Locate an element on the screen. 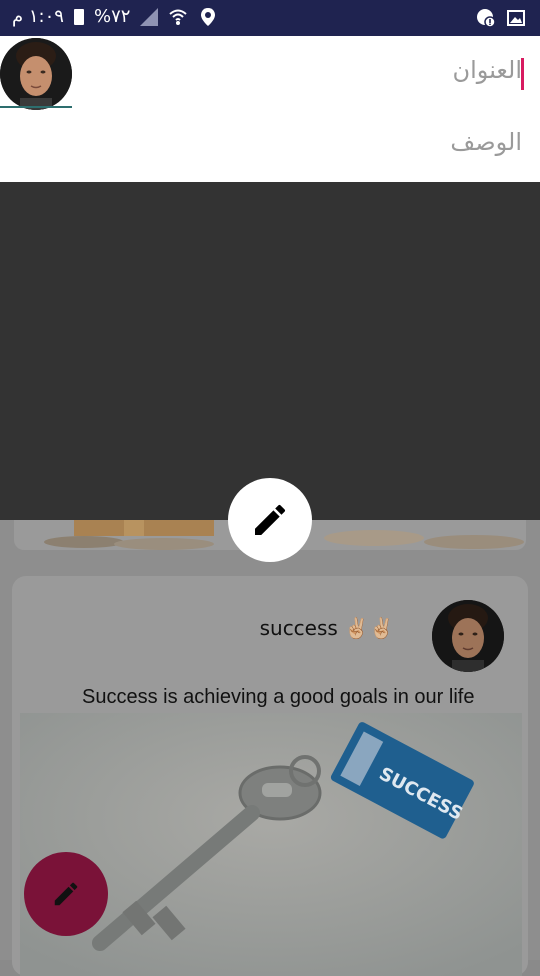  new-post-button is located at coordinates (66, 894).